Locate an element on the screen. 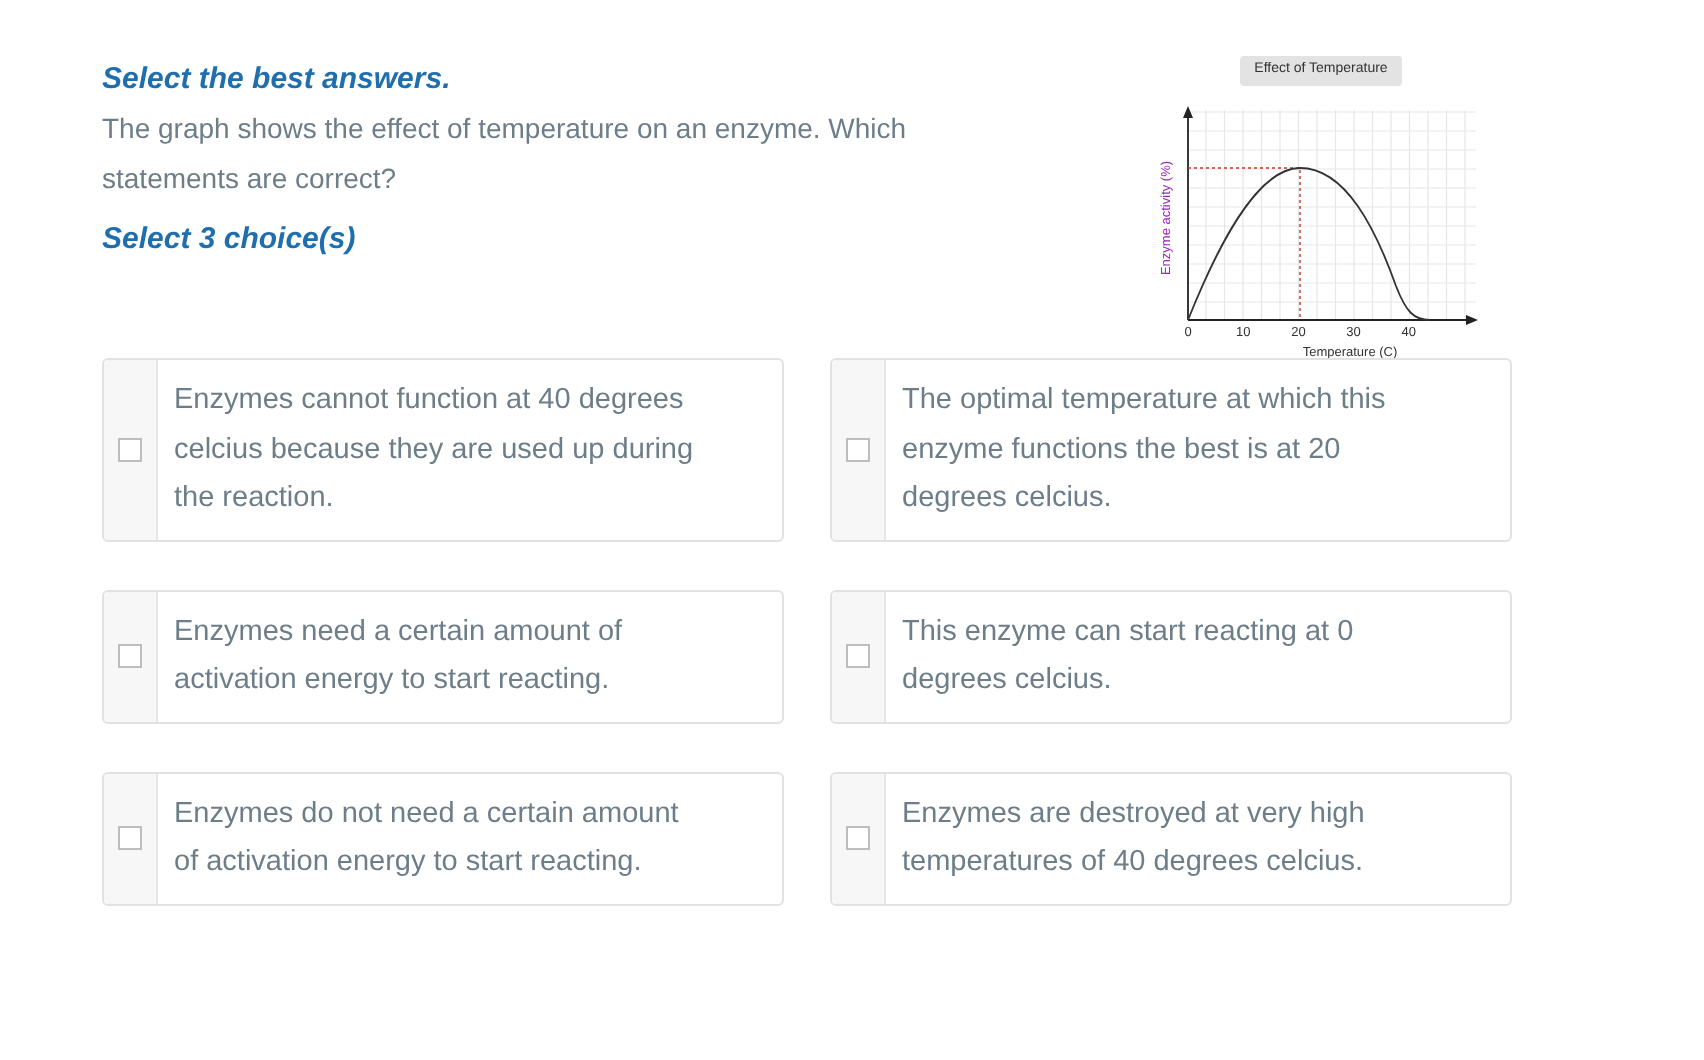 This screenshot has height=1060, width=1704. choice-count: Select 3 choice(s) is located at coordinates (230, 240).